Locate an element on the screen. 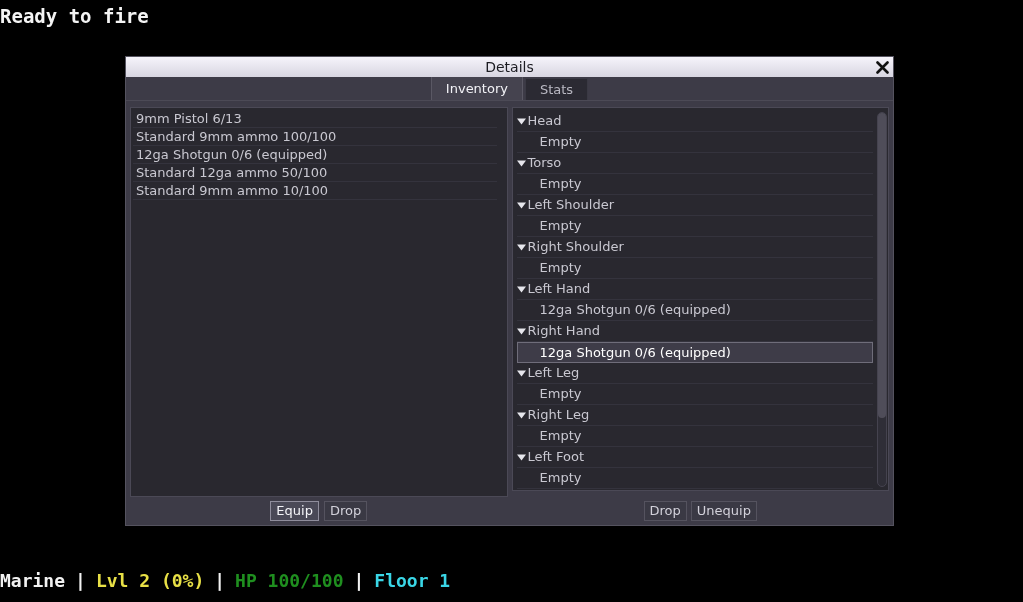 This screenshot has height=602, width=1023. list-item: 9mm Pistol 6/13 is located at coordinates (315, 119).